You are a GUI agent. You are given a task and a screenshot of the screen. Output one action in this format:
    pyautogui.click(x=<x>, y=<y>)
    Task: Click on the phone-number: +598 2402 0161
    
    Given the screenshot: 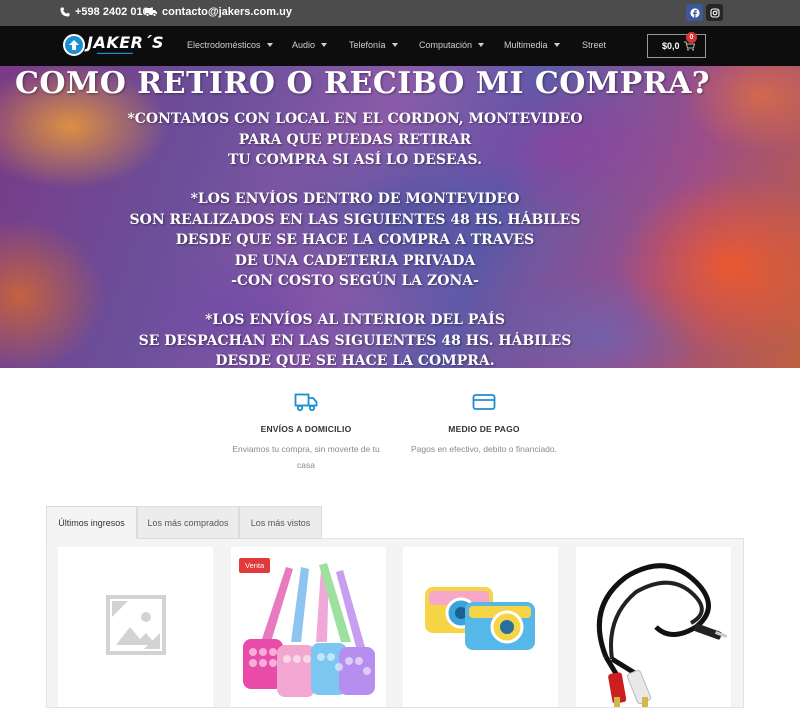 What is the action you would take?
    pyautogui.click(x=115, y=12)
    